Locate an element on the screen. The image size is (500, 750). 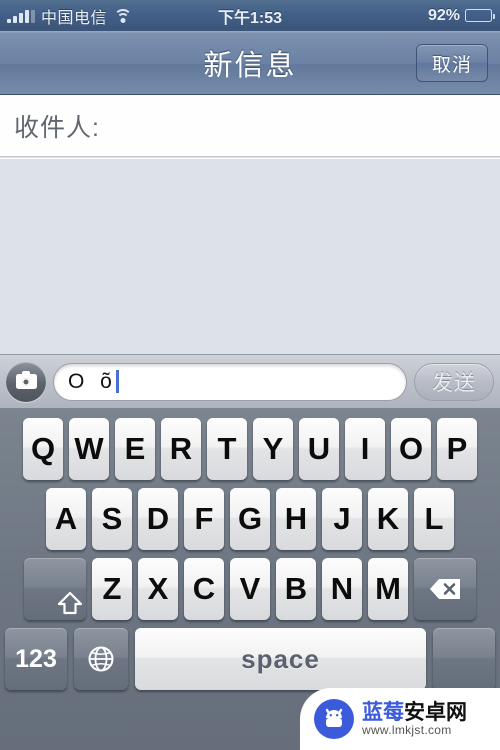
battery-icon is located at coordinates (480, 15).